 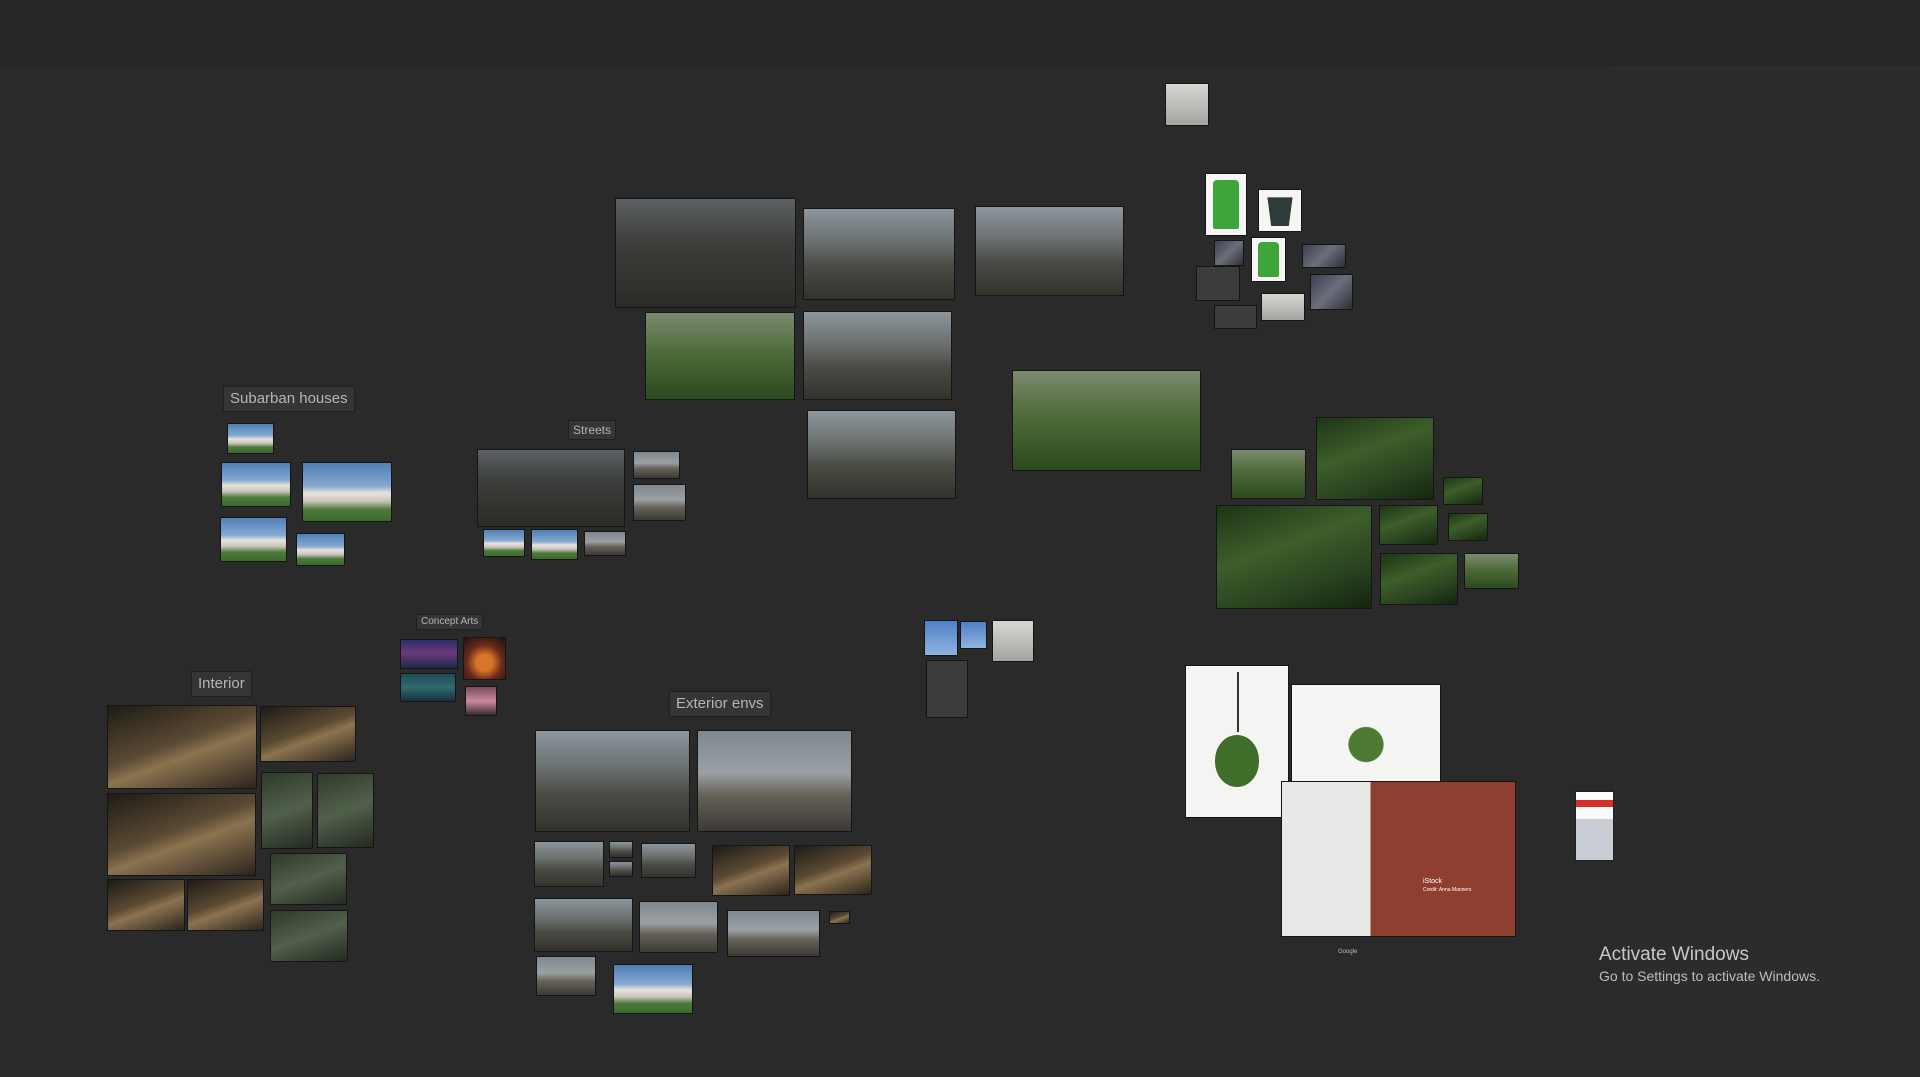 I want to click on reference-image-black-bin, so click(x=1280, y=210).